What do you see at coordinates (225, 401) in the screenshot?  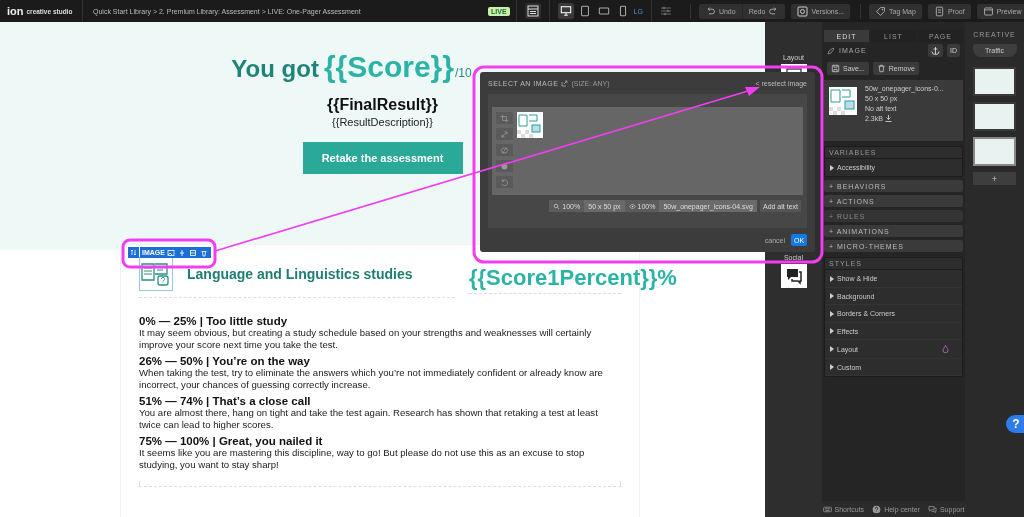 I see `range-heading: 51% — 74% | That’s a close call` at bounding box center [225, 401].